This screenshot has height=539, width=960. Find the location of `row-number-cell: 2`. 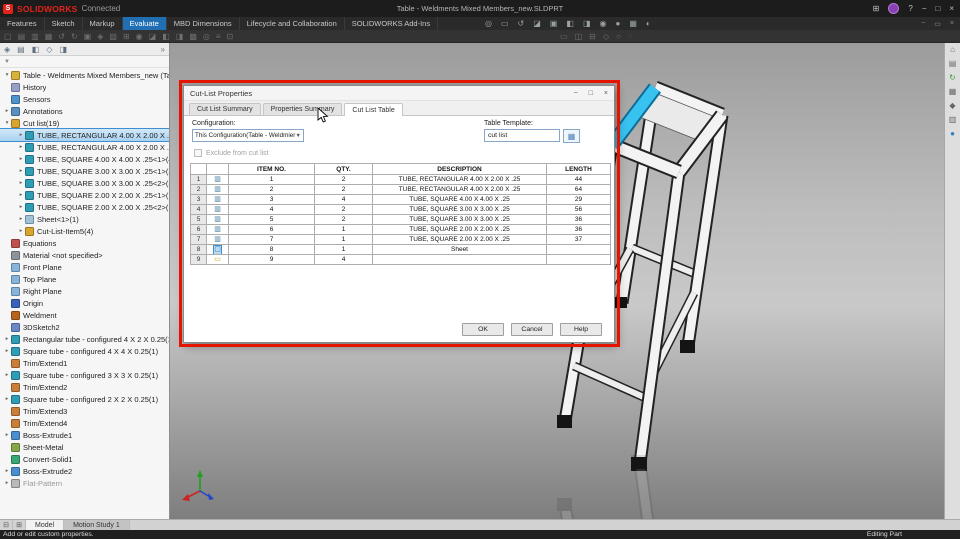

row-number-cell: 2 is located at coordinates (198, 189).